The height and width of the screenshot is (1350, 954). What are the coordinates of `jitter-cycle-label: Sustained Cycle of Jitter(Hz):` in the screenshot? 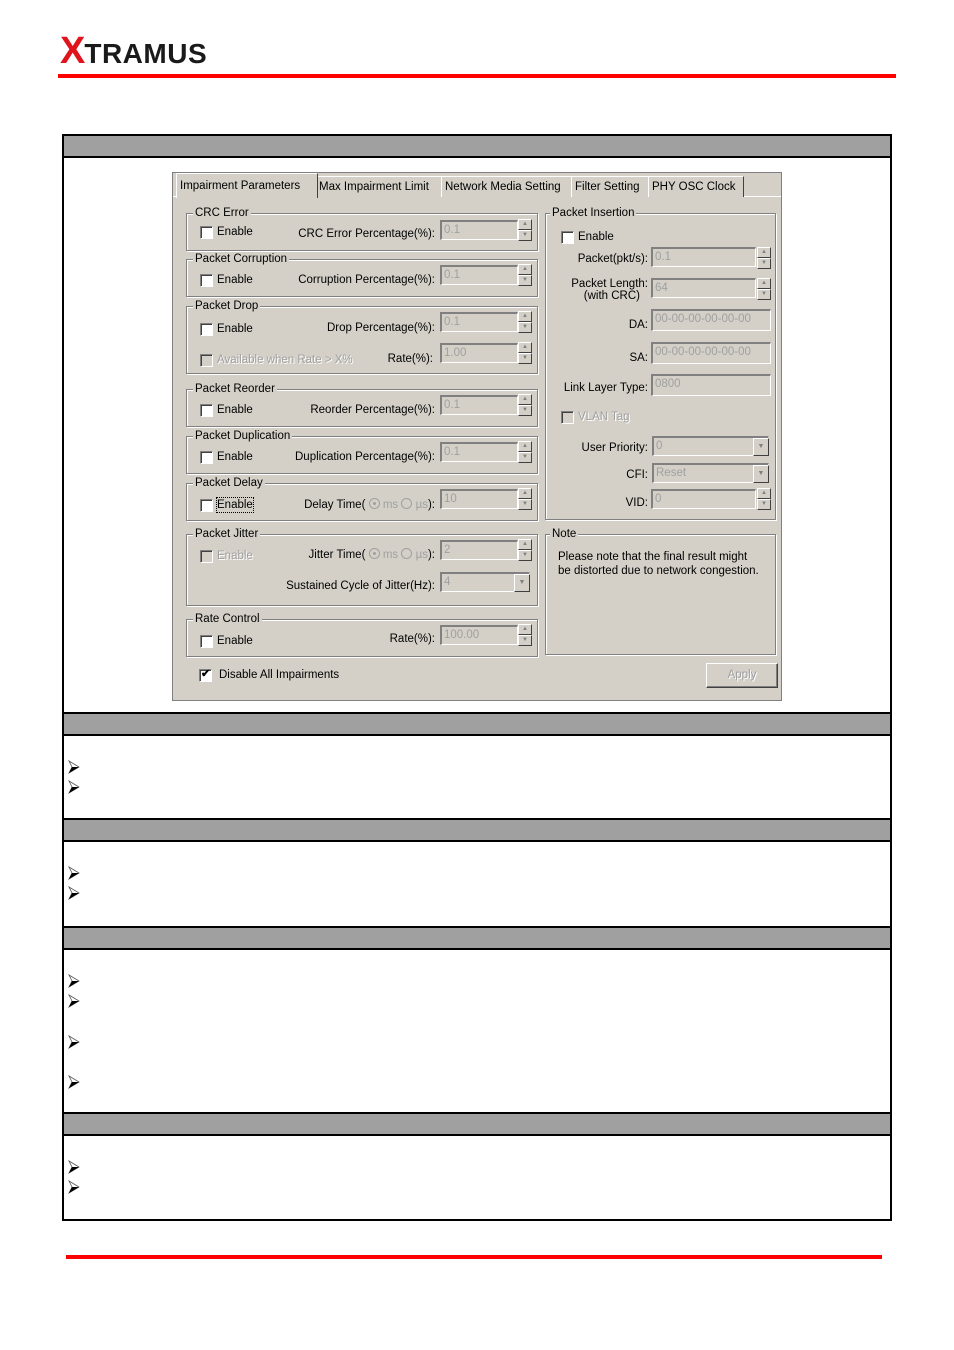 It's located at (360, 586).